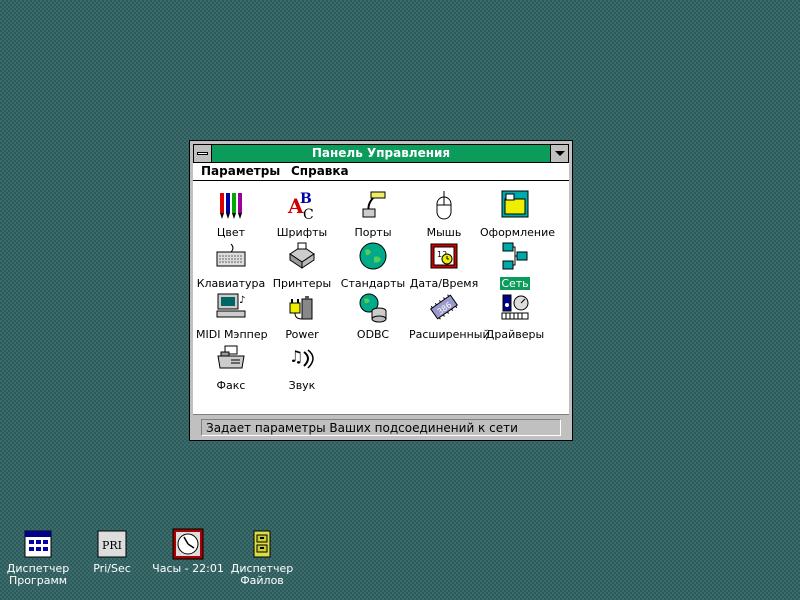  Describe the element at coordinates (231, 385) in the screenshot. I see `applet-fax-label: Факс` at that location.